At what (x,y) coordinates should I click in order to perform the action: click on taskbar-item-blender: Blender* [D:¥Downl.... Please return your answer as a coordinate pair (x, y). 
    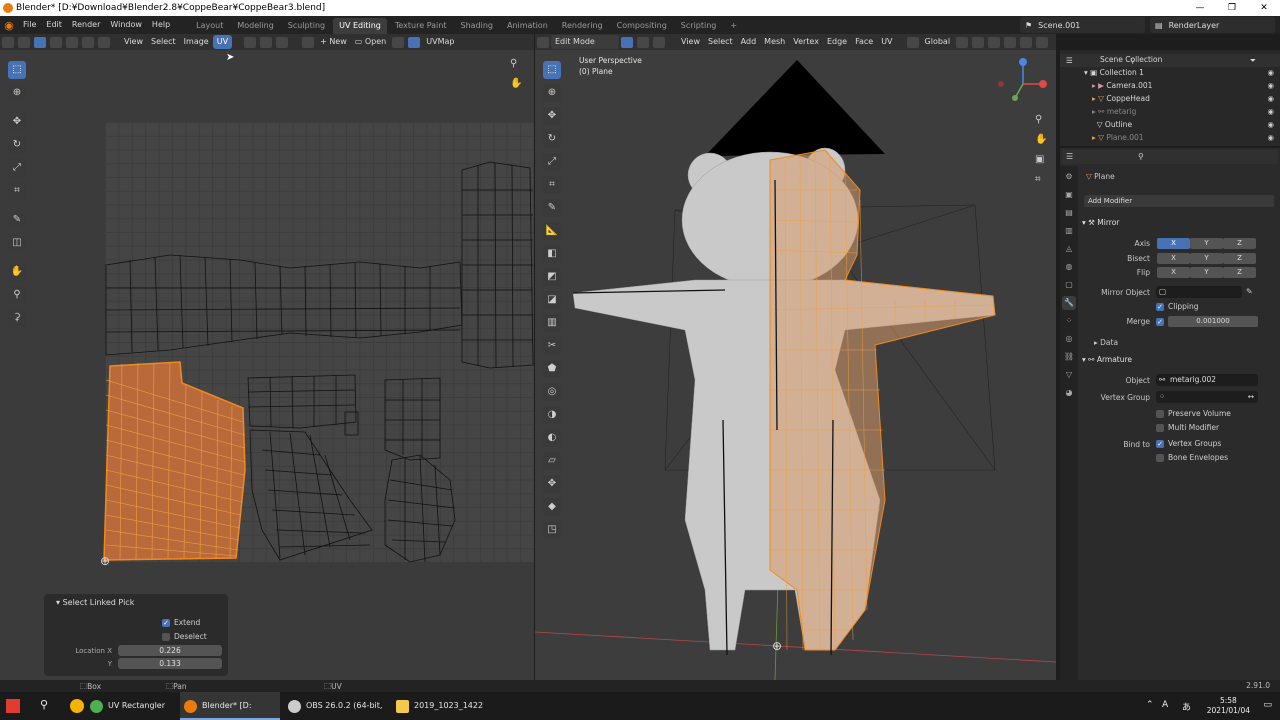
    Looking at the image, I should click on (230, 706).